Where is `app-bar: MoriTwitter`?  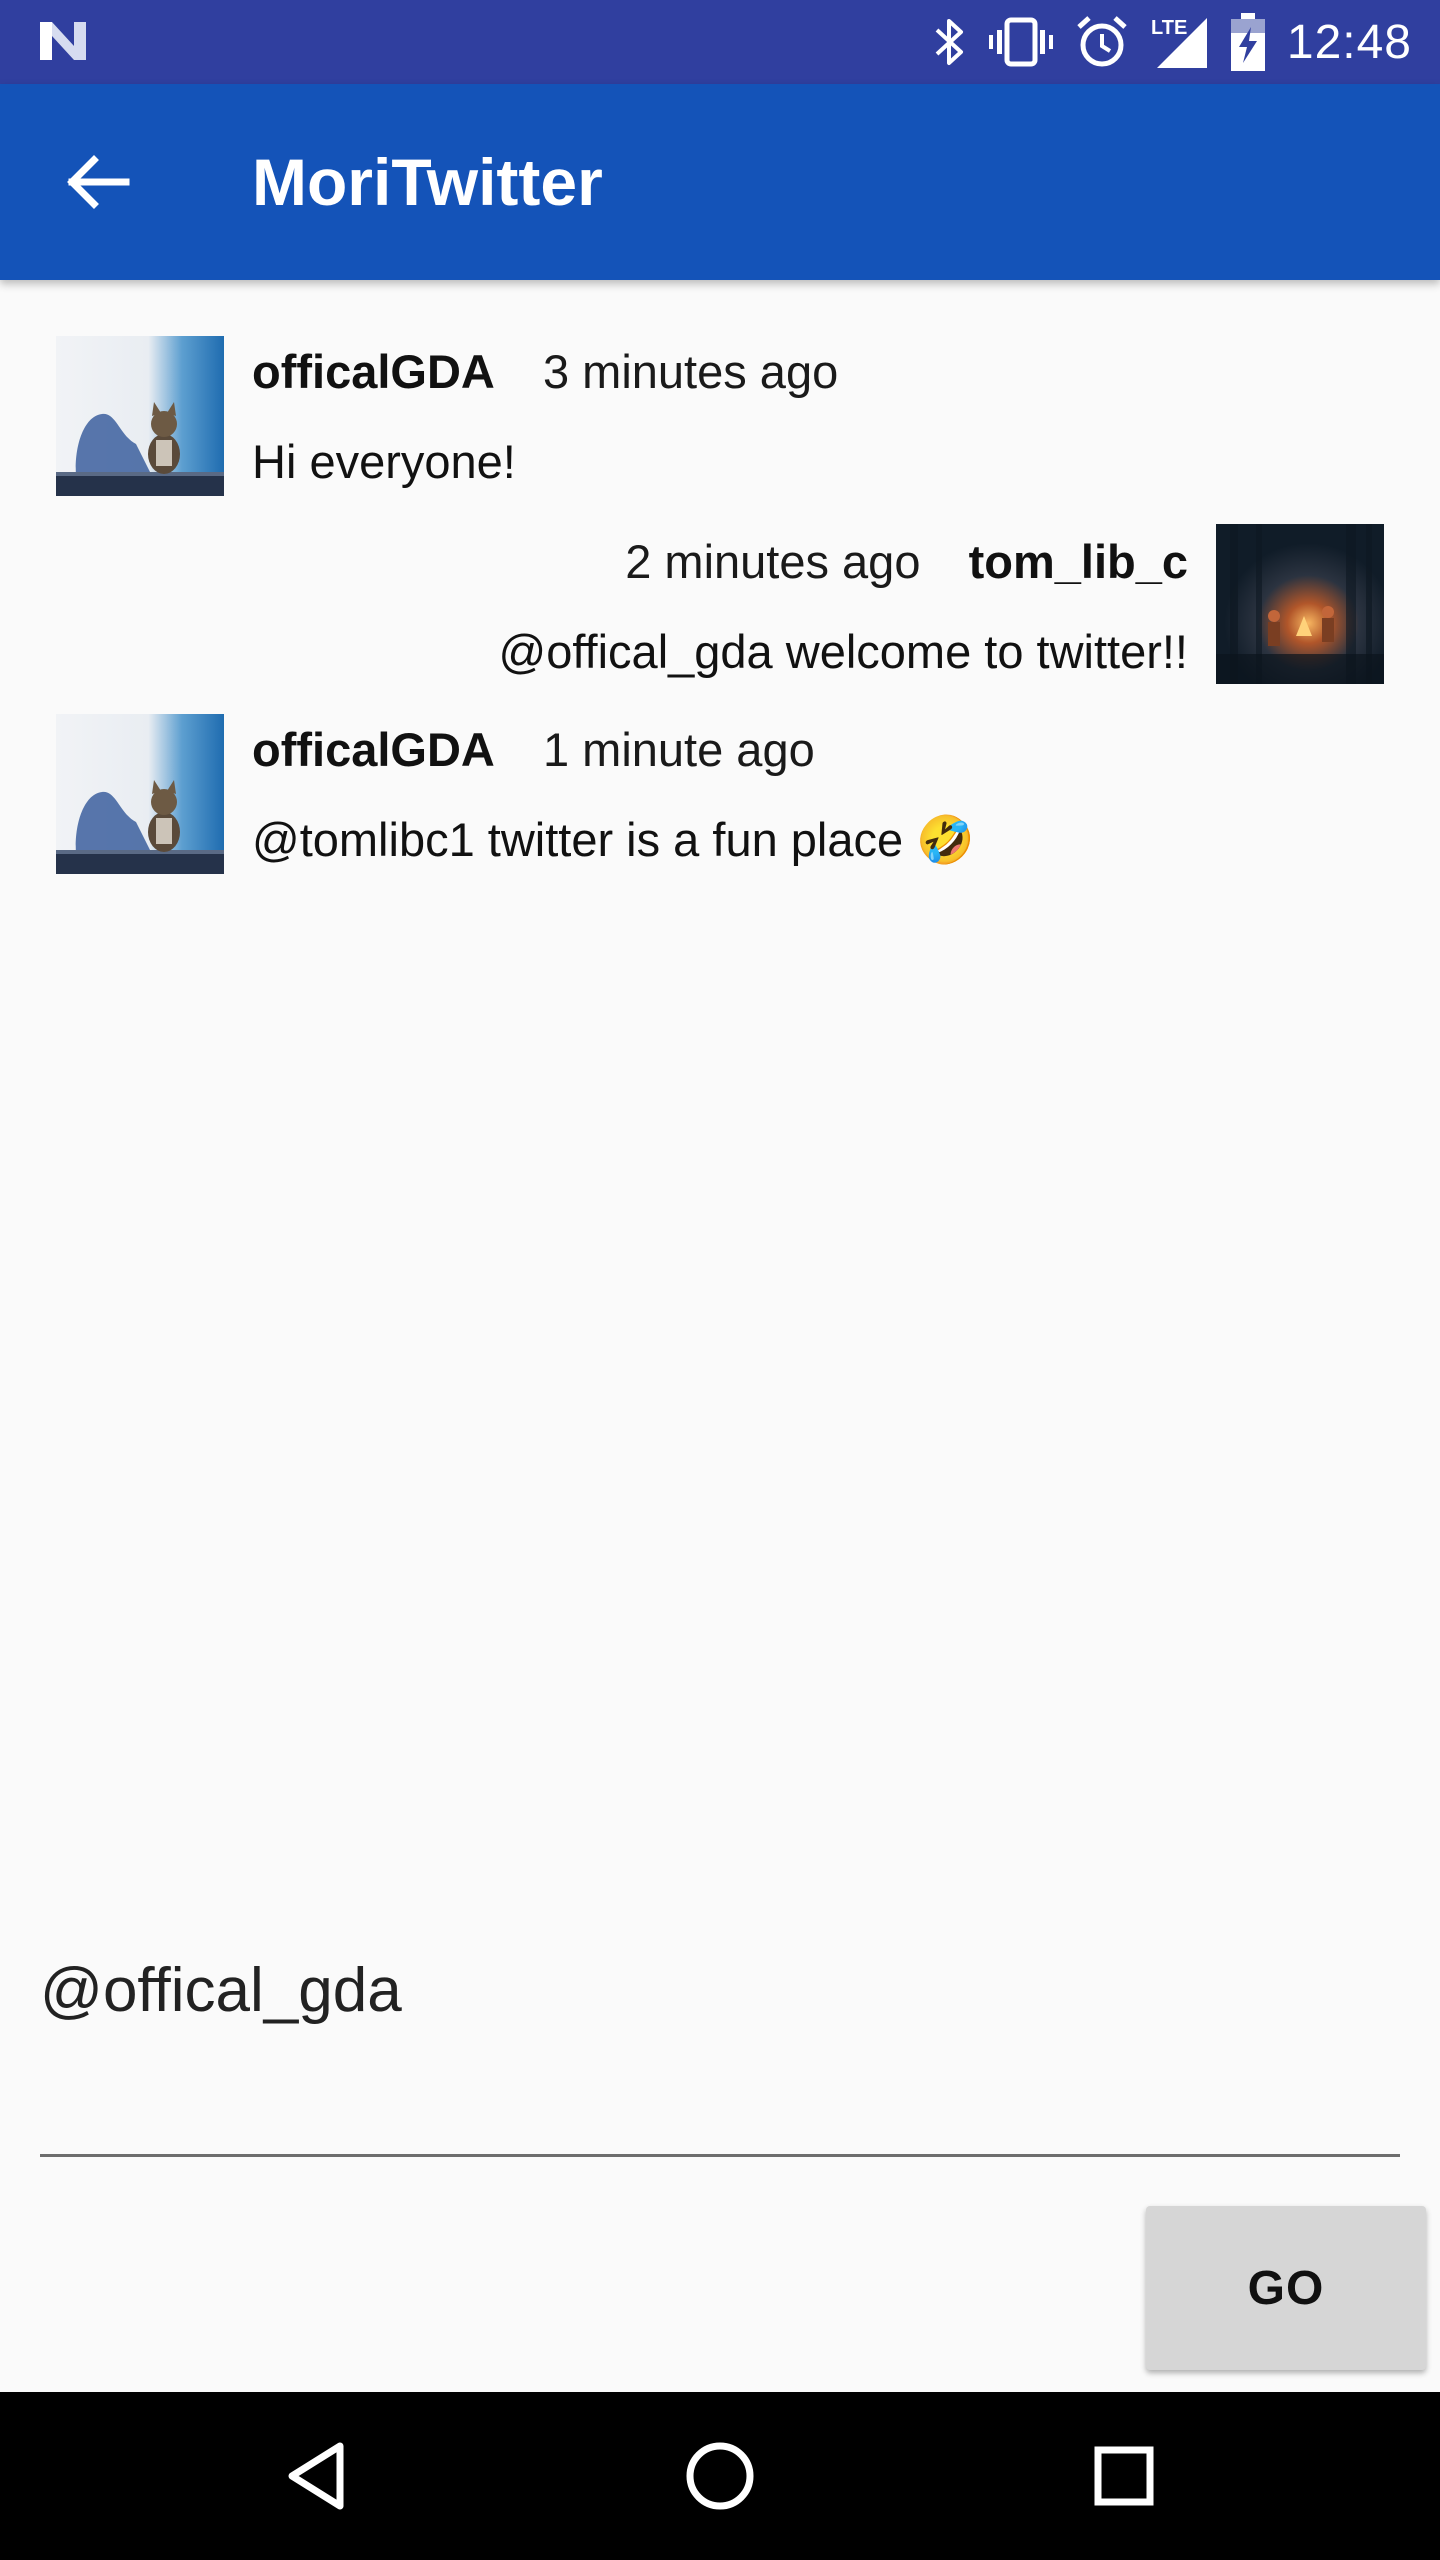
app-bar: MoriTwitter is located at coordinates (720, 182).